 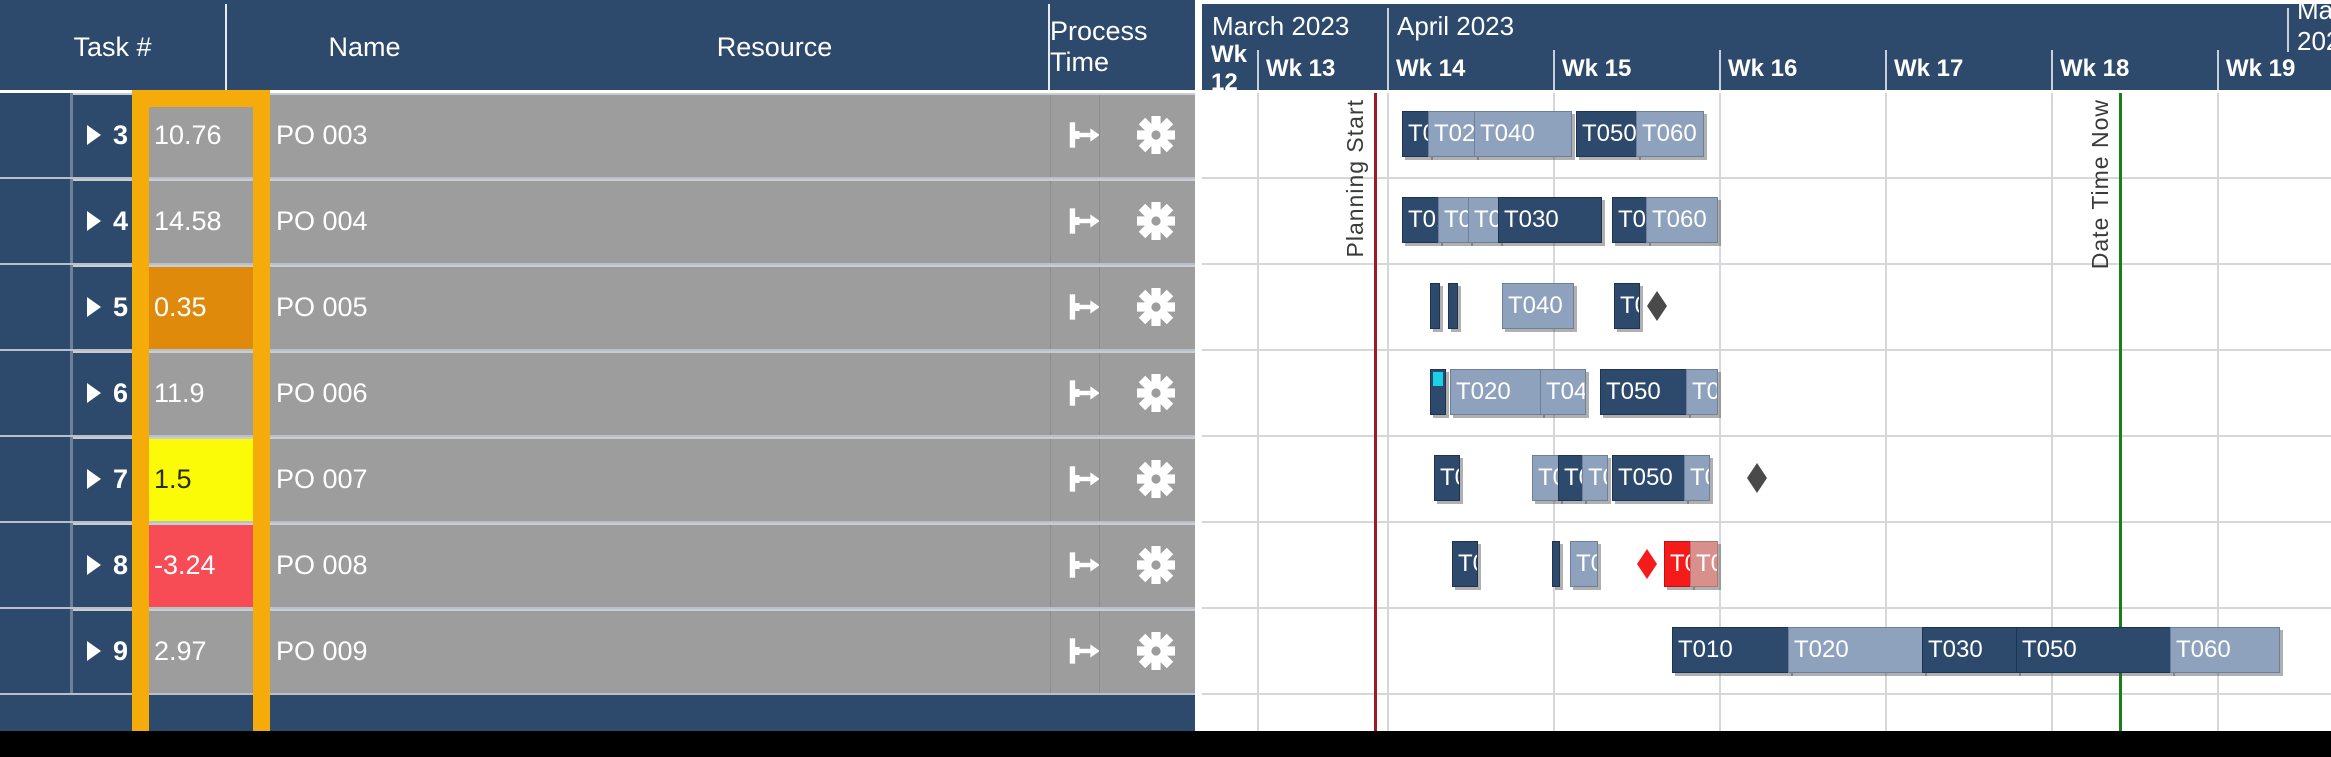 What do you see at coordinates (656, 135) in the screenshot?
I see `task-name-cell: PO 003` at bounding box center [656, 135].